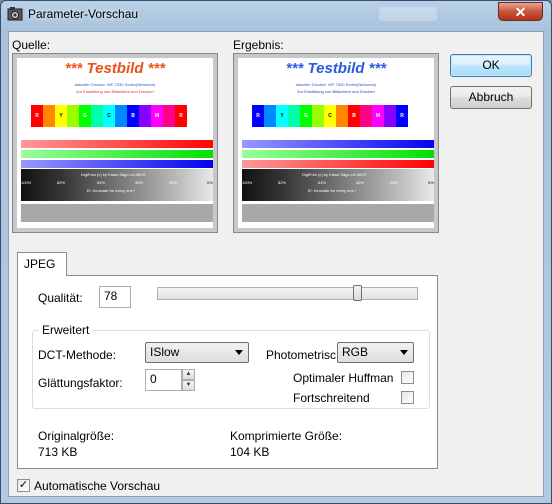  Describe the element at coordinates (60, 298) in the screenshot. I see `quality-label: Qualität:` at that location.